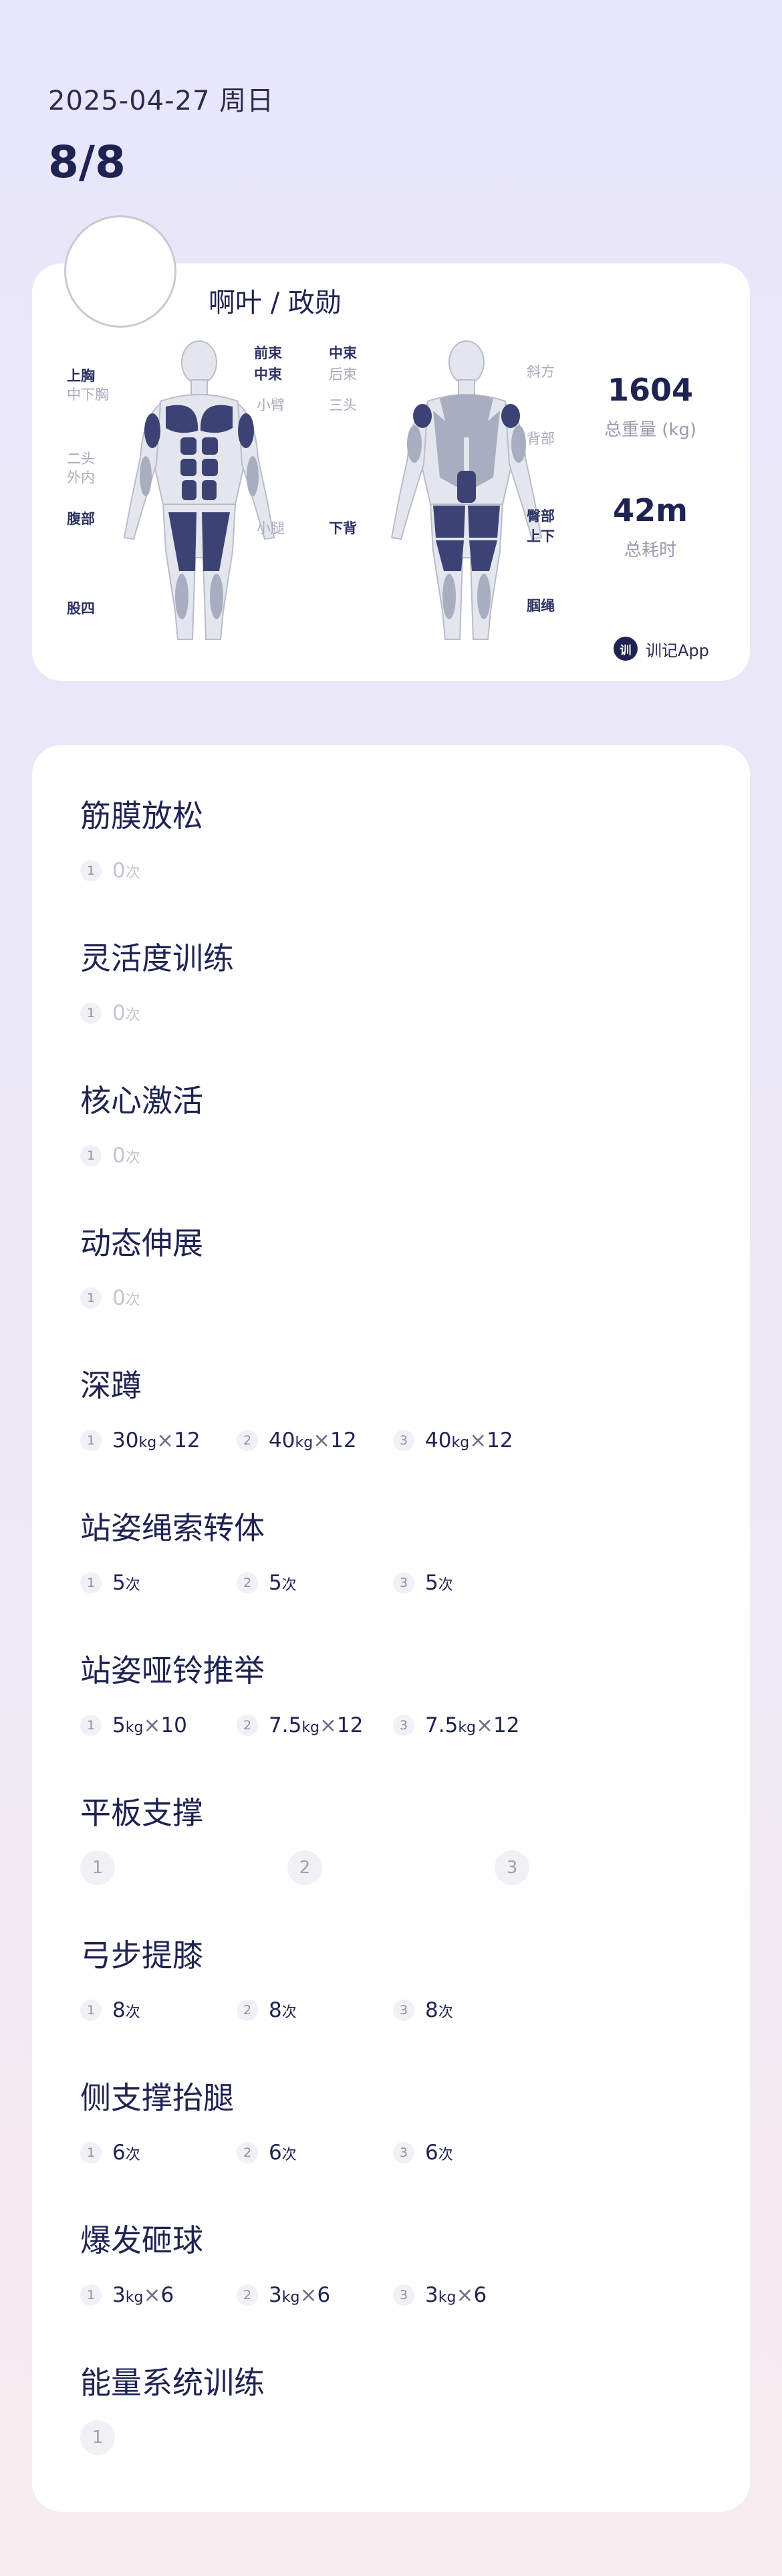 The width and height of the screenshot is (782, 2576). What do you see at coordinates (285, 1725) in the screenshot?
I see `set-weight: 7.5` at bounding box center [285, 1725].